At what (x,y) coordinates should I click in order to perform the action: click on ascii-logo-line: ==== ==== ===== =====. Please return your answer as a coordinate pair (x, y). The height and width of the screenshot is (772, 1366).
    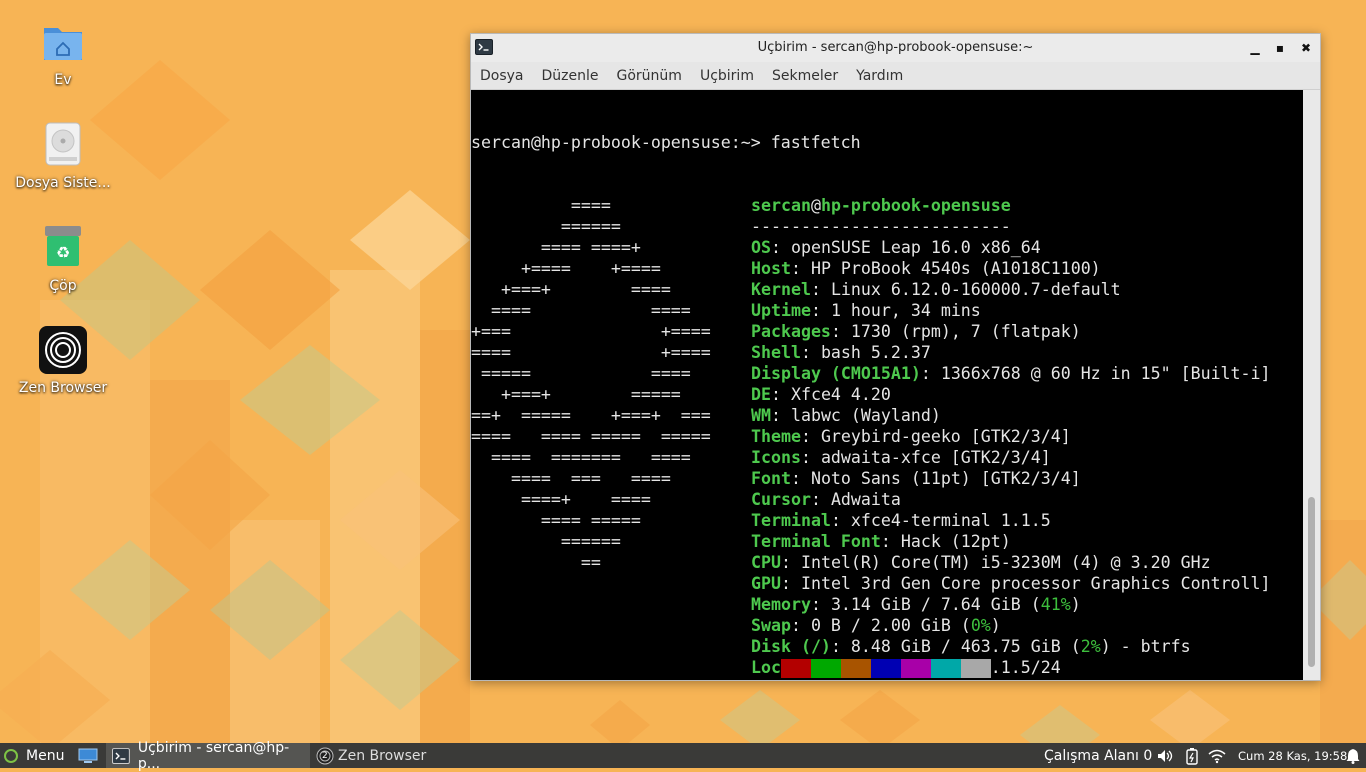
    Looking at the image, I should click on (591, 436).